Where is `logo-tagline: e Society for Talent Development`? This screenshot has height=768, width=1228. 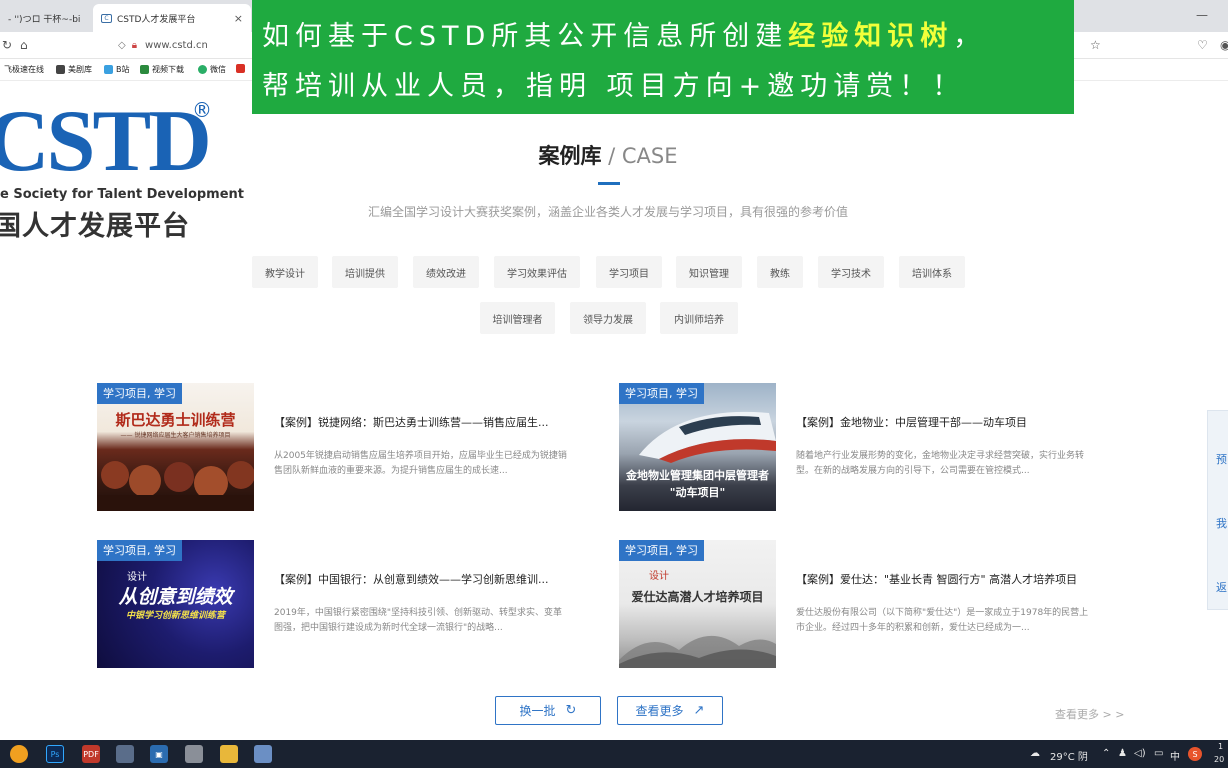 logo-tagline: e Society for Talent Development is located at coordinates (122, 194).